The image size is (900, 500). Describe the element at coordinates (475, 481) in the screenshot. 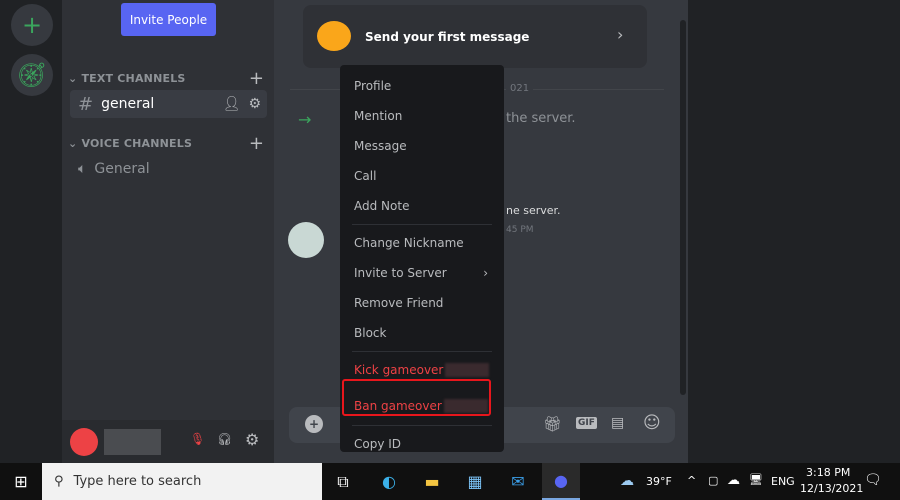

I see `store-icon: ▦` at that location.